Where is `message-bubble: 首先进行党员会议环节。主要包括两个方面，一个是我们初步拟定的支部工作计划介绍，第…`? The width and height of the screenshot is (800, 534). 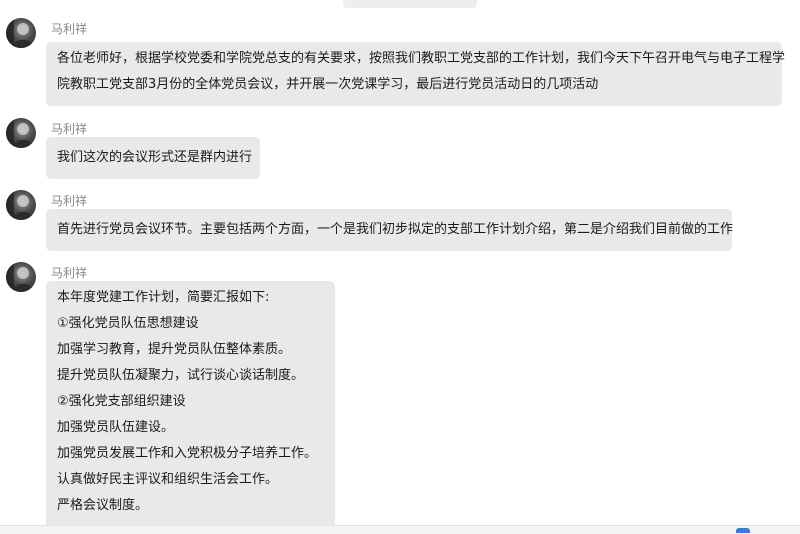 message-bubble: 首先进行党员会议环节。主要包括两个方面，一个是我们初步拟定的支部工作计划介绍，第… is located at coordinates (390, 230).